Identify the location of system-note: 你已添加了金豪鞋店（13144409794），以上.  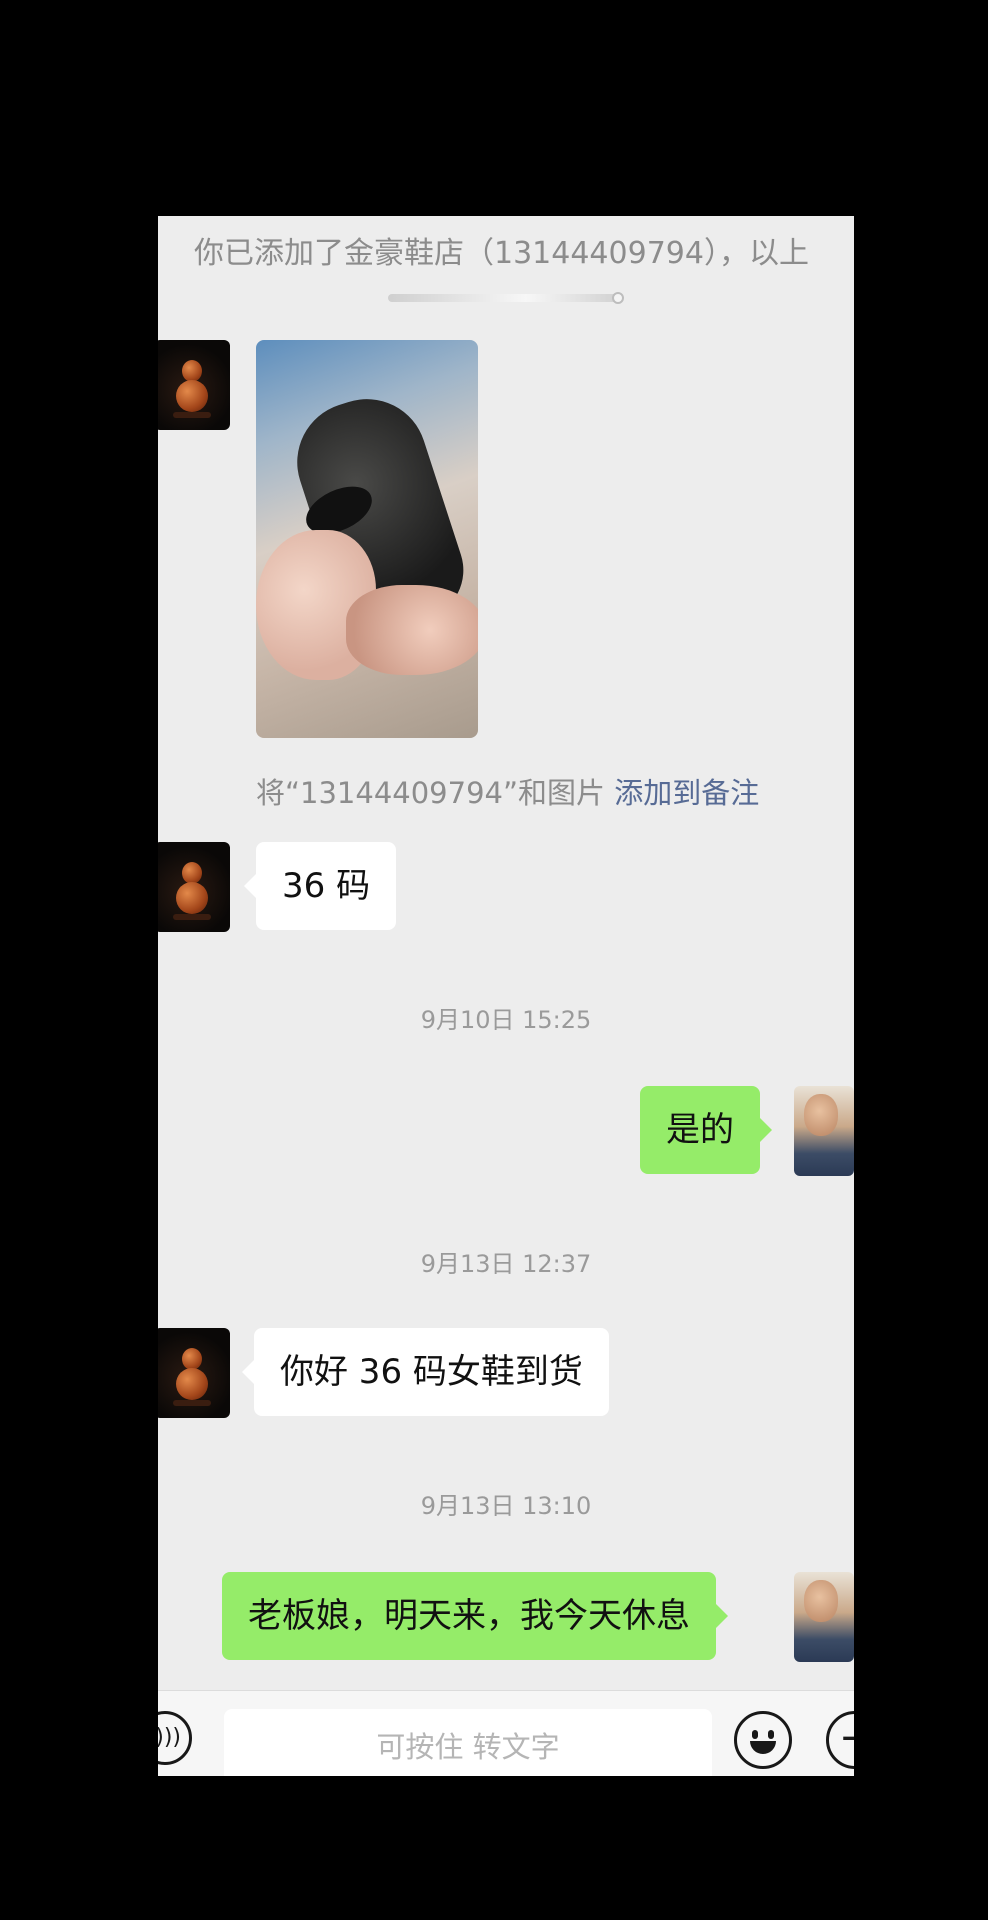
(501, 253).